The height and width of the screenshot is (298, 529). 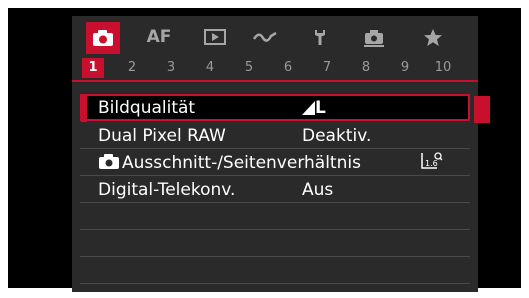 What do you see at coordinates (366, 68) in the screenshot?
I see `page-tab-8: 8` at bounding box center [366, 68].